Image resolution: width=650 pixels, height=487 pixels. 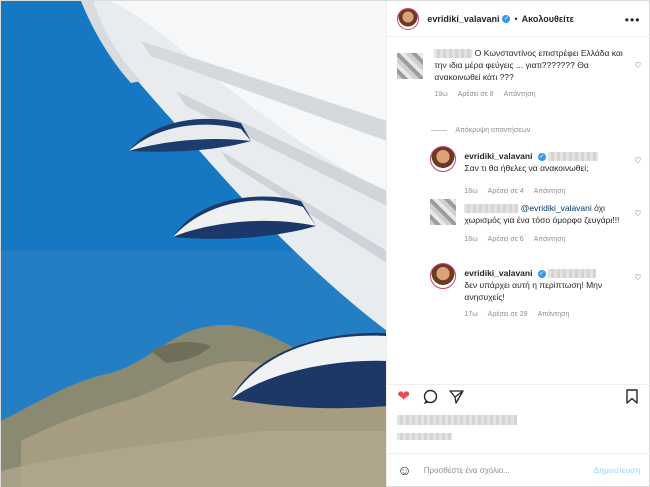 What do you see at coordinates (508, 314) in the screenshot?
I see `reply-likes-count: Αρέσει σε 29` at bounding box center [508, 314].